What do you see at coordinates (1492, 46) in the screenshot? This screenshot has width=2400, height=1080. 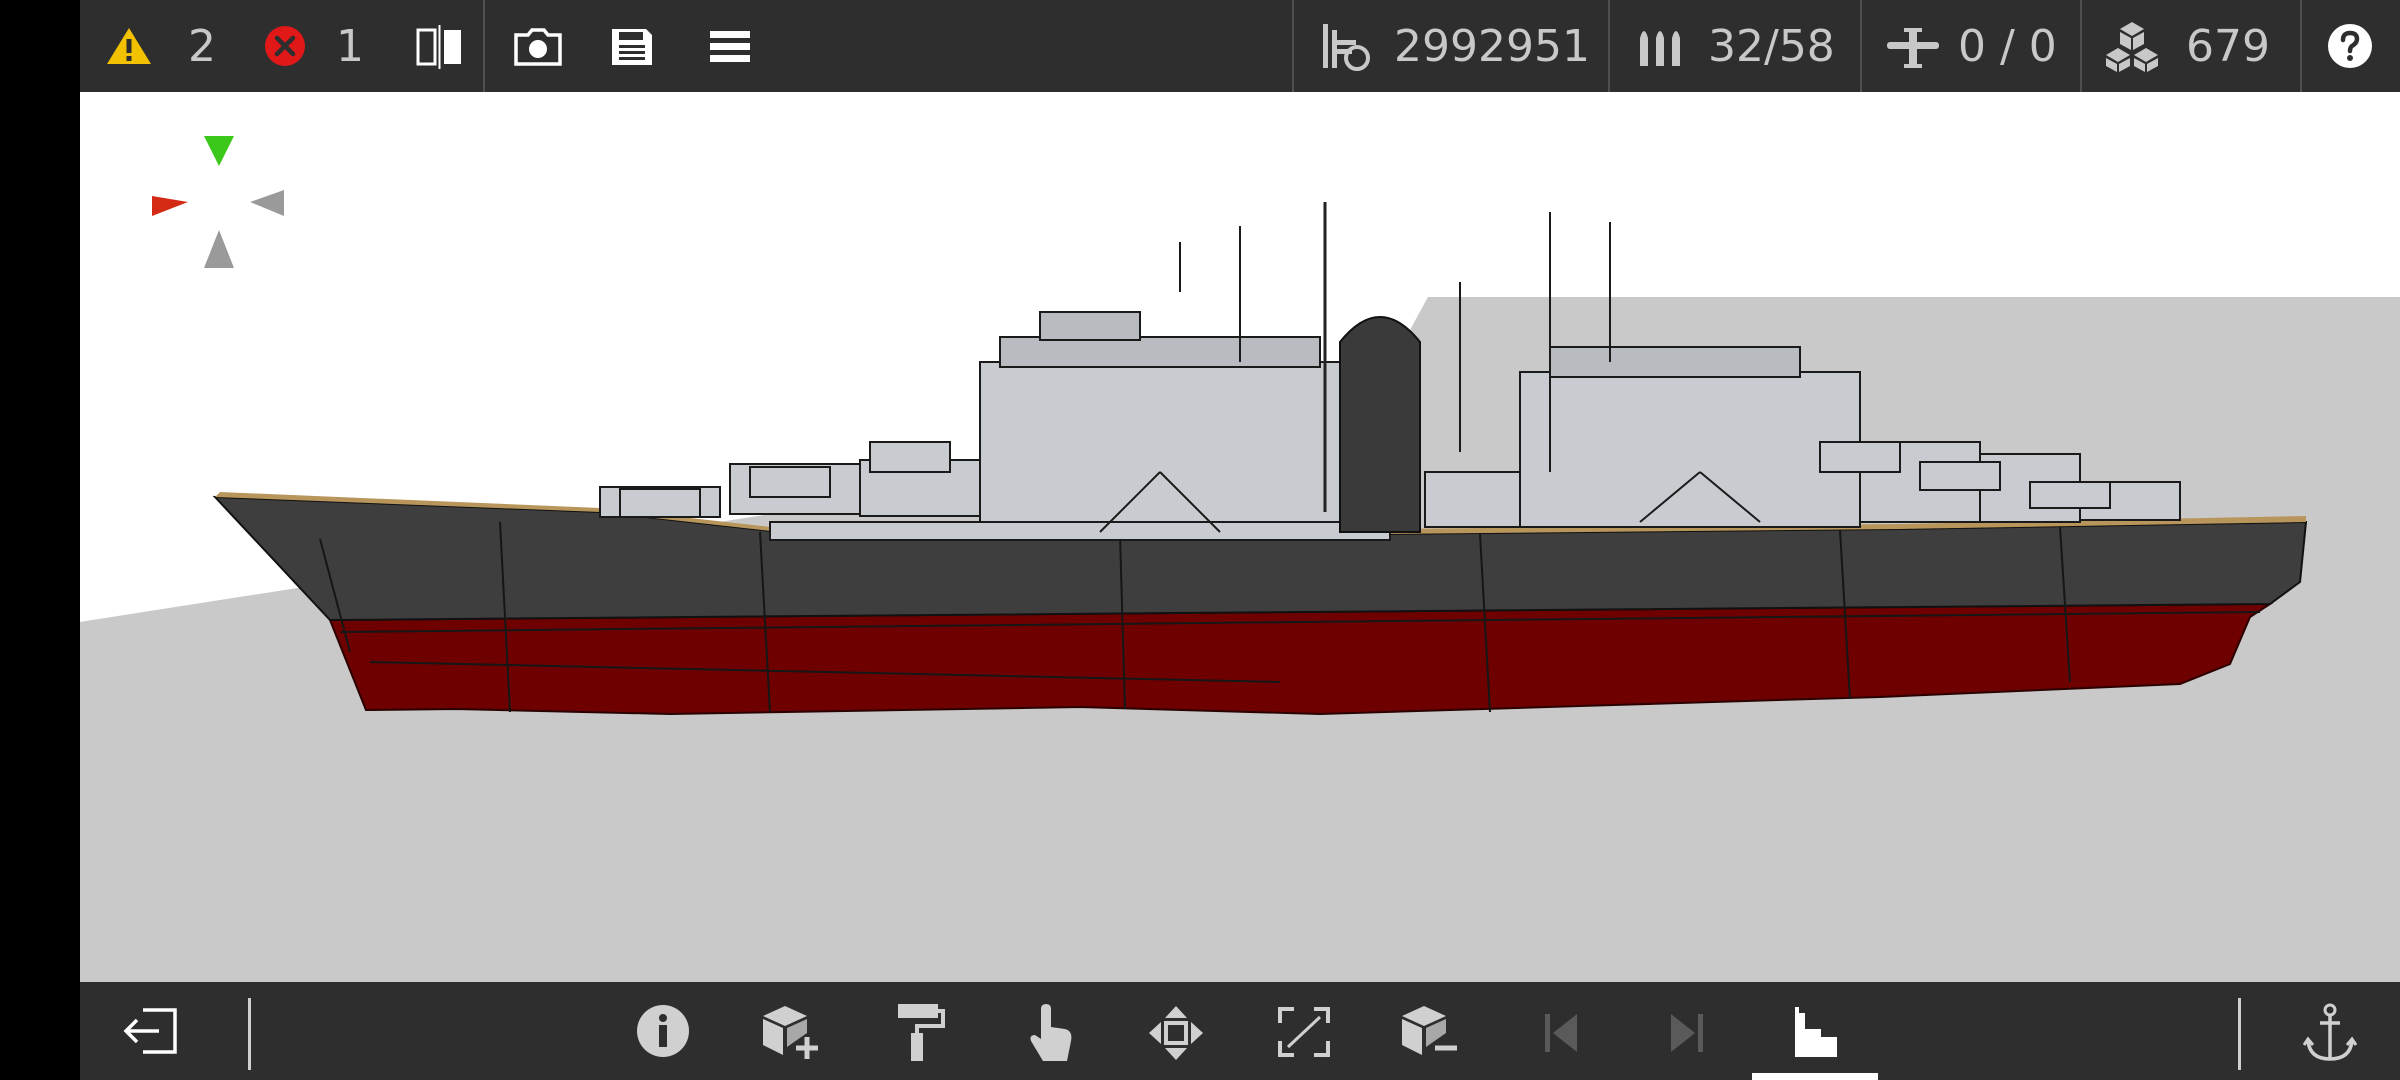 I see `cost-value: 2992951` at bounding box center [1492, 46].